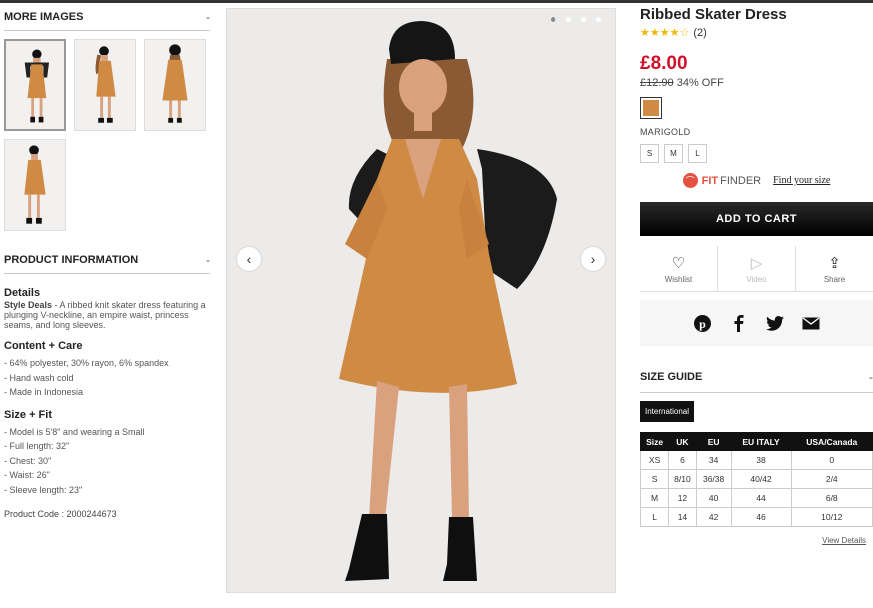 The image size is (873, 608). What do you see at coordinates (43, 489) in the screenshot?
I see `size-fit-line: - Sleeve length: 23"` at bounding box center [43, 489].